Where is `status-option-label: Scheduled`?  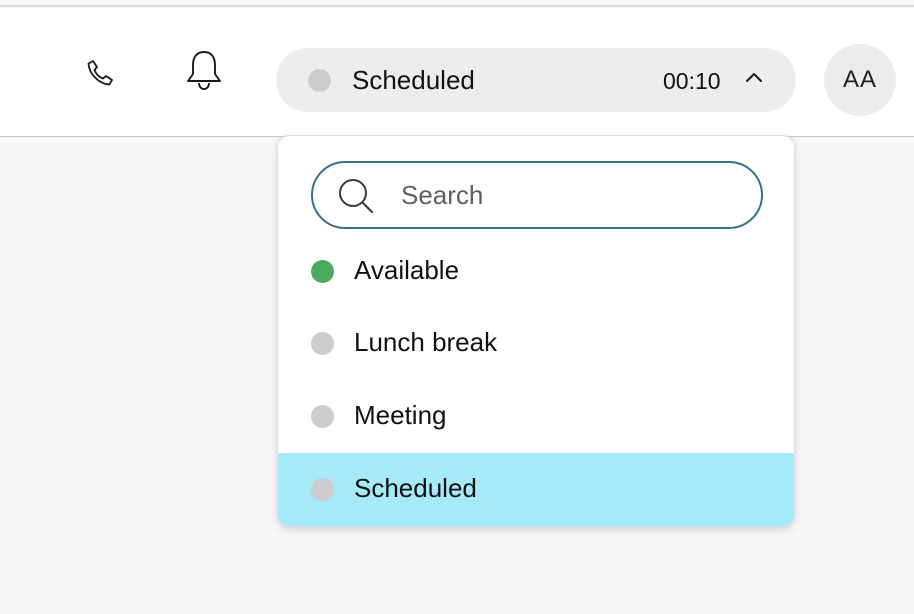 status-option-label: Scheduled is located at coordinates (415, 488).